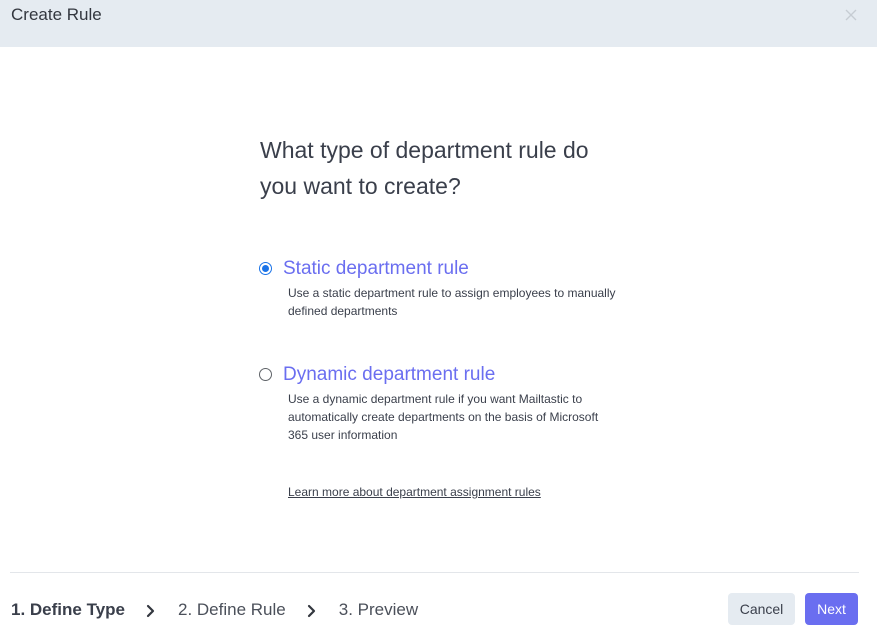  What do you see at coordinates (376, 269) in the screenshot?
I see `static-rule-title: Static department rule` at bounding box center [376, 269].